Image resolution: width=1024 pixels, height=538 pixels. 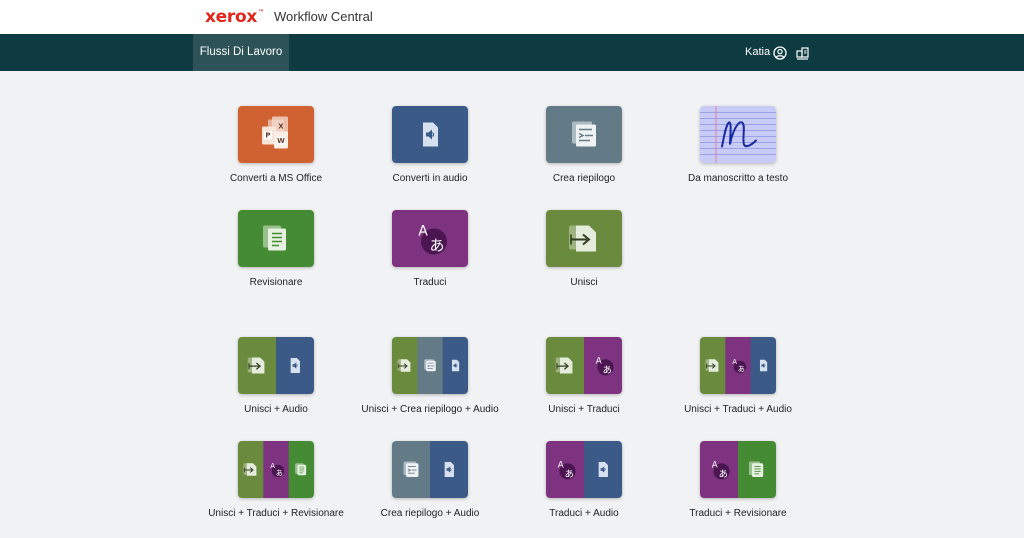 I want to click on workflow-tile: Converti in audio, so click(x=430, y=156).